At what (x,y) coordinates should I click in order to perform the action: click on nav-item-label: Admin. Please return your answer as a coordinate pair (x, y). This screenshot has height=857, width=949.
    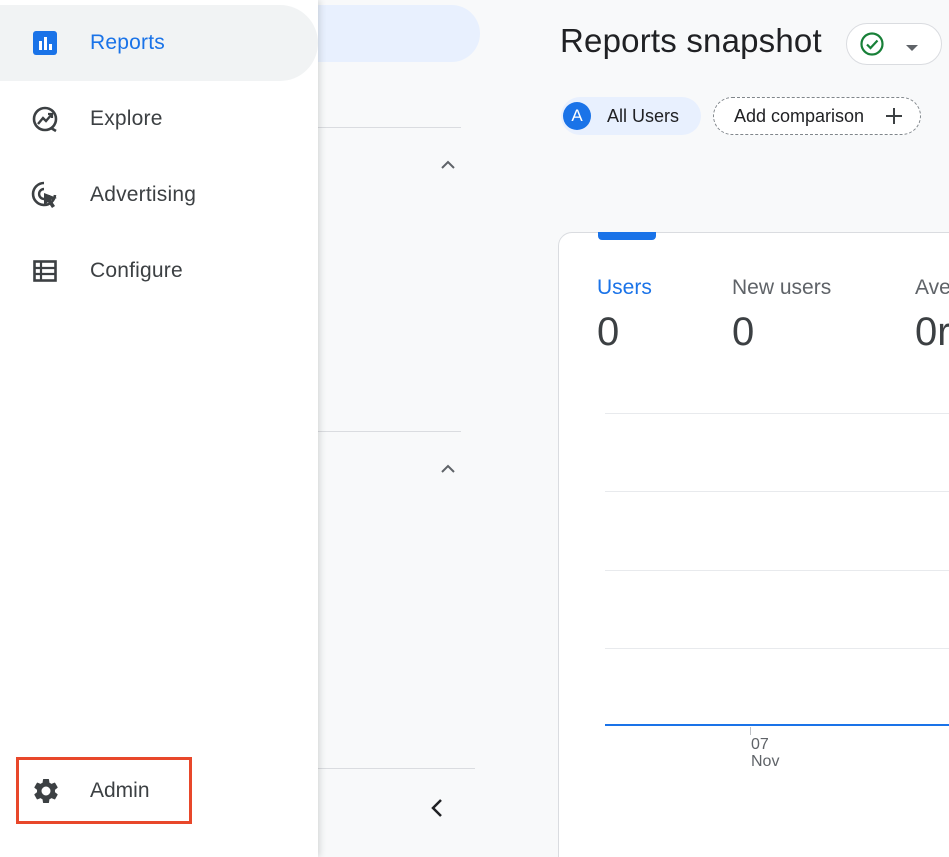
    Looking at the image, I should click on (120, 790).